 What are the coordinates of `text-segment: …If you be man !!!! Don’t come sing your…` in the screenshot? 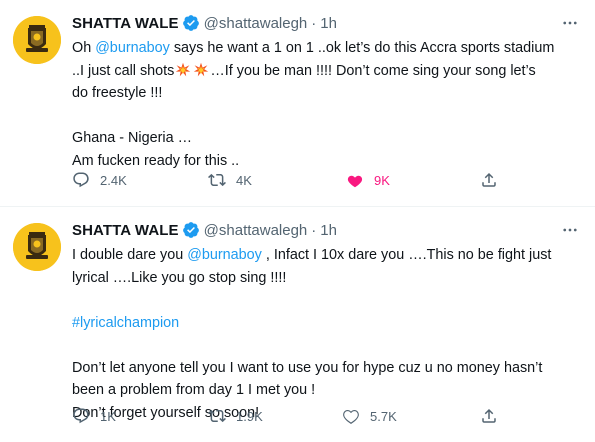 It's located at (373, 70).